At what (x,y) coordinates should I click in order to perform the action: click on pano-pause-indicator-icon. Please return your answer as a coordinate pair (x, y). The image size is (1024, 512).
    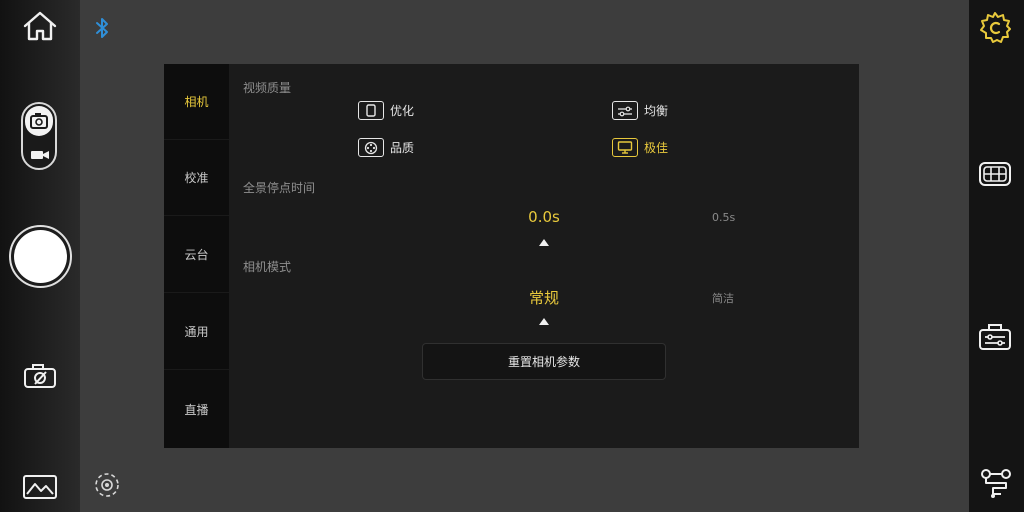
    Looking at the image, I should click on (544, 242).